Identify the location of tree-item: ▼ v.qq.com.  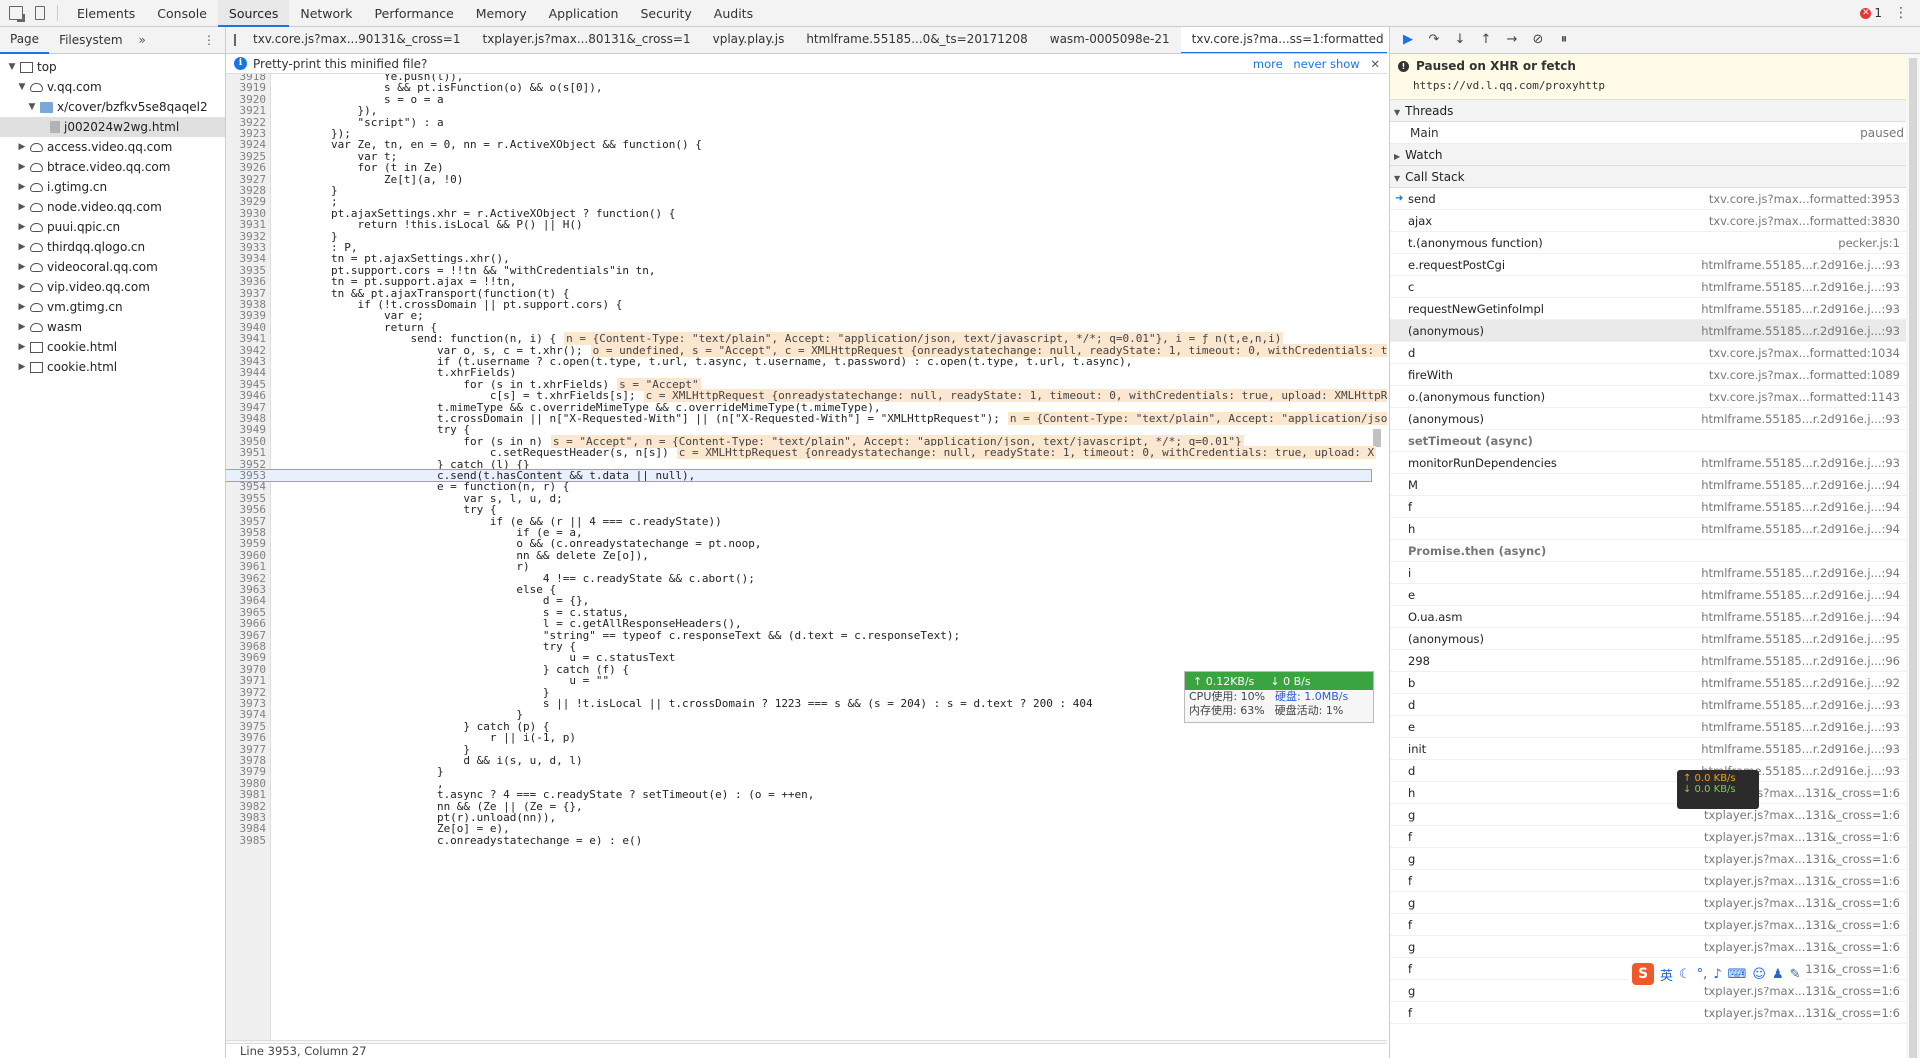
(112, 87).